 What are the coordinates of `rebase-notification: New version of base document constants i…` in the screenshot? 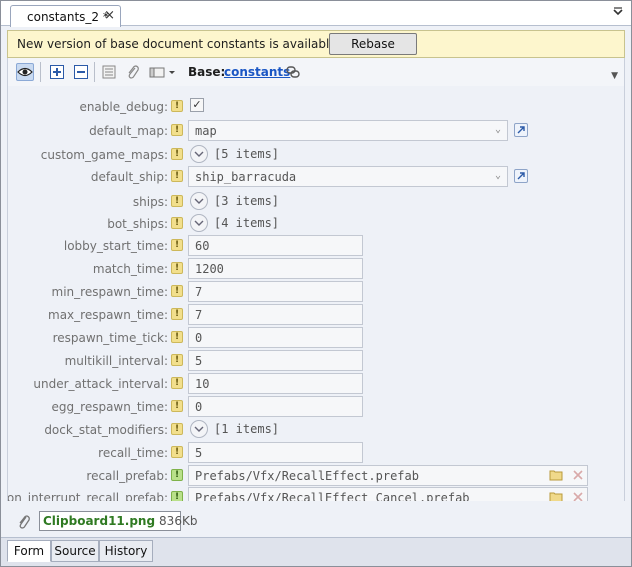 It's located at (316, 44).